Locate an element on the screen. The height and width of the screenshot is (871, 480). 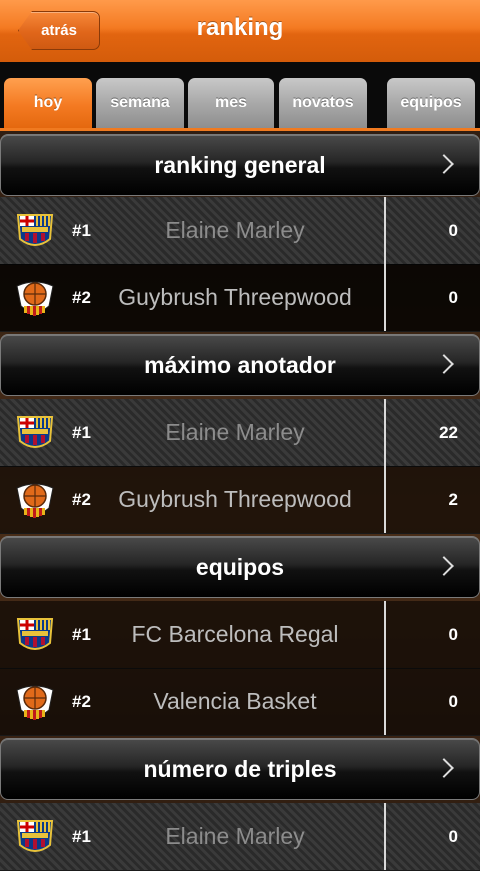
section-title: número de triples is located at coordinates (240, 769).